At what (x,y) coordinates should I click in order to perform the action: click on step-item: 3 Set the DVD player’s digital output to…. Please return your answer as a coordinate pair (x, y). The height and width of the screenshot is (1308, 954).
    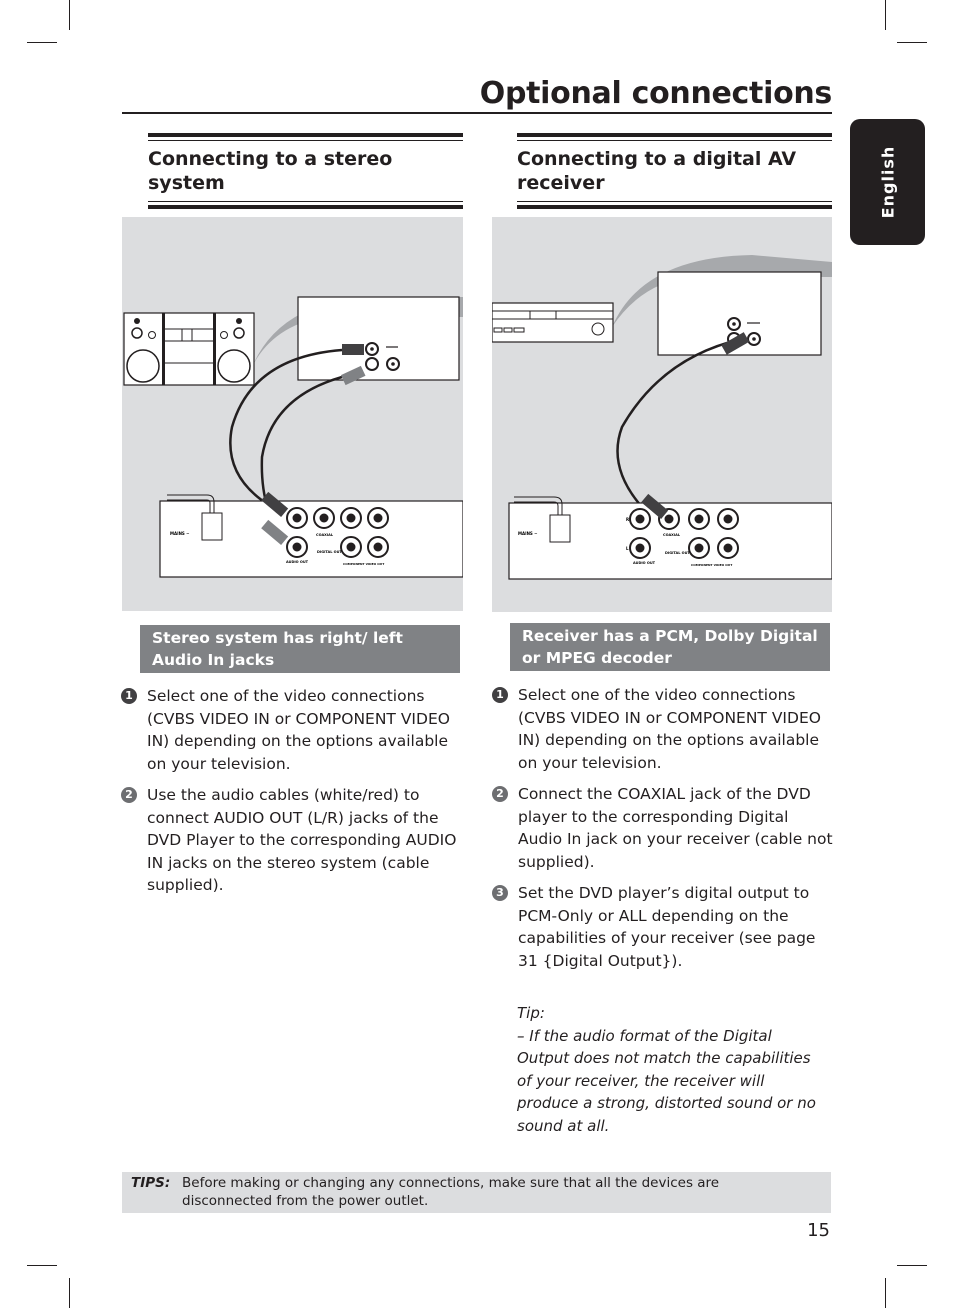
    Looking at the image, I should click on (664, 927).